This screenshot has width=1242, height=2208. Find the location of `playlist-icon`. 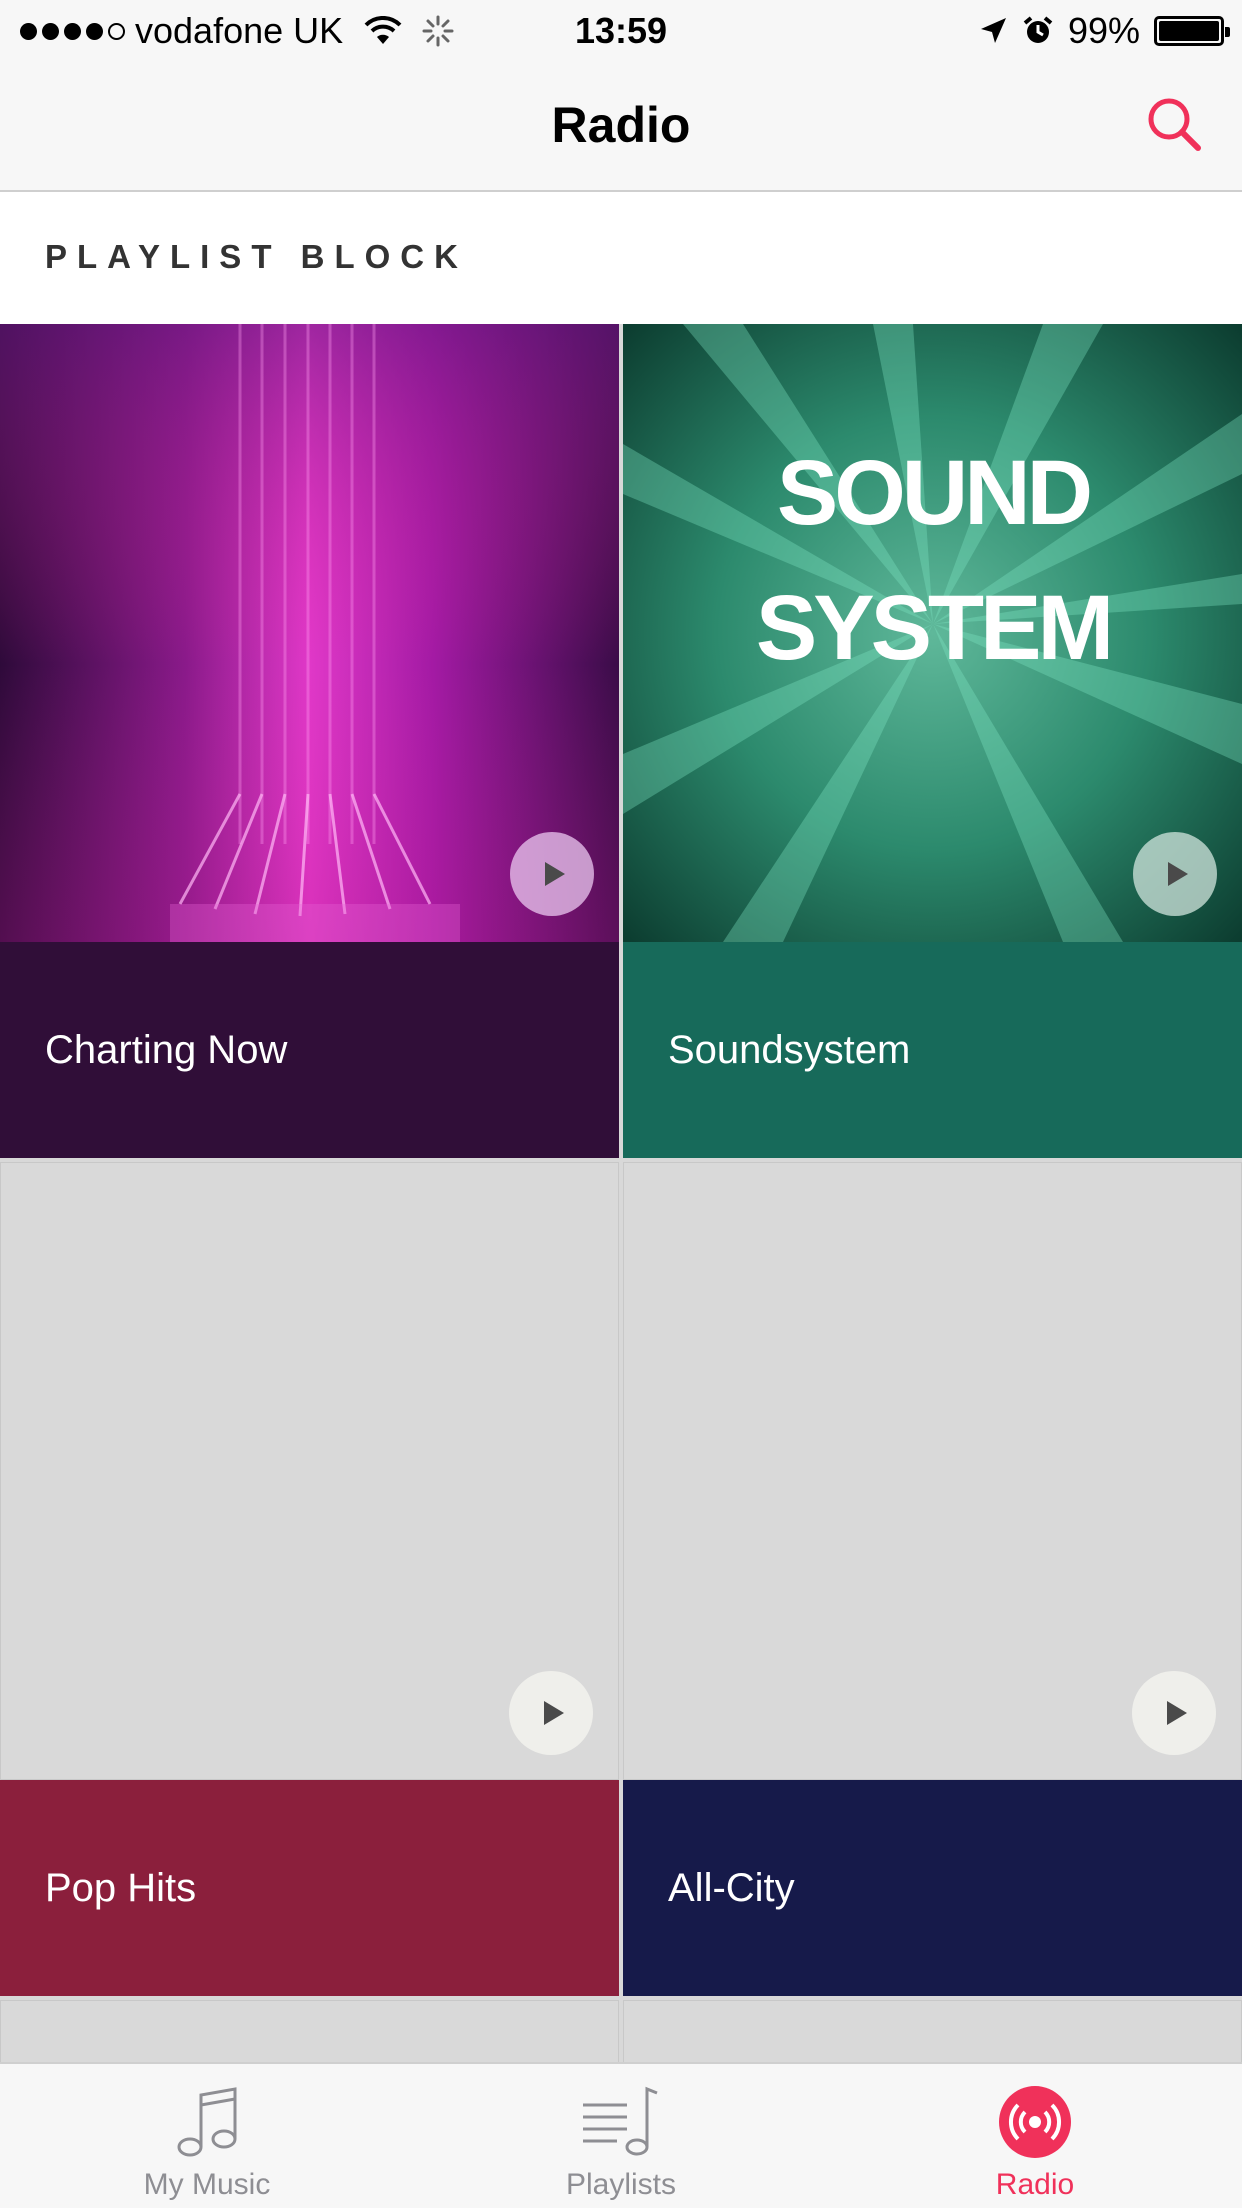

playlist-icon is located at coordinates (621, 2122).